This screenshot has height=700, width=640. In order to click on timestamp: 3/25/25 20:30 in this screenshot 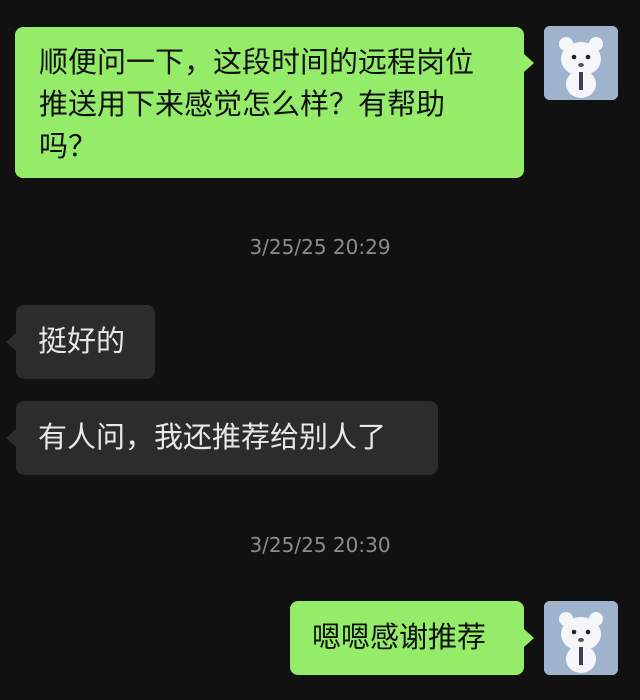, I will do `click(320, 545)`.